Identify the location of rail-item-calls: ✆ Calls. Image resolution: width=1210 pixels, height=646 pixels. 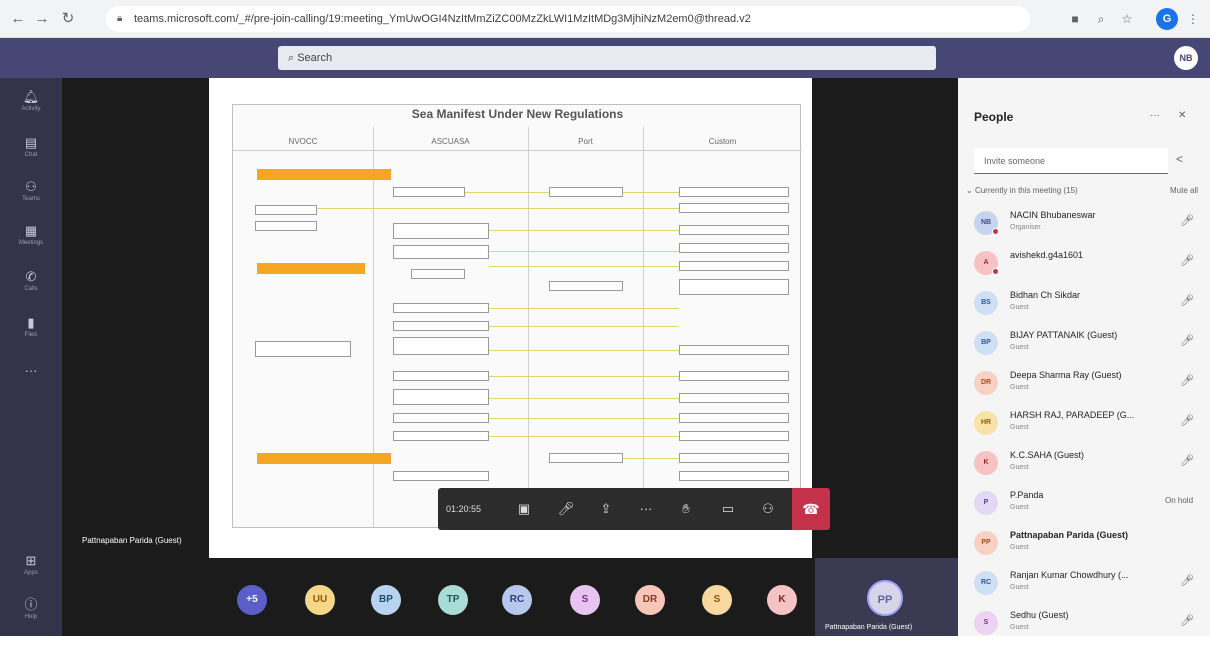
(31, 286).